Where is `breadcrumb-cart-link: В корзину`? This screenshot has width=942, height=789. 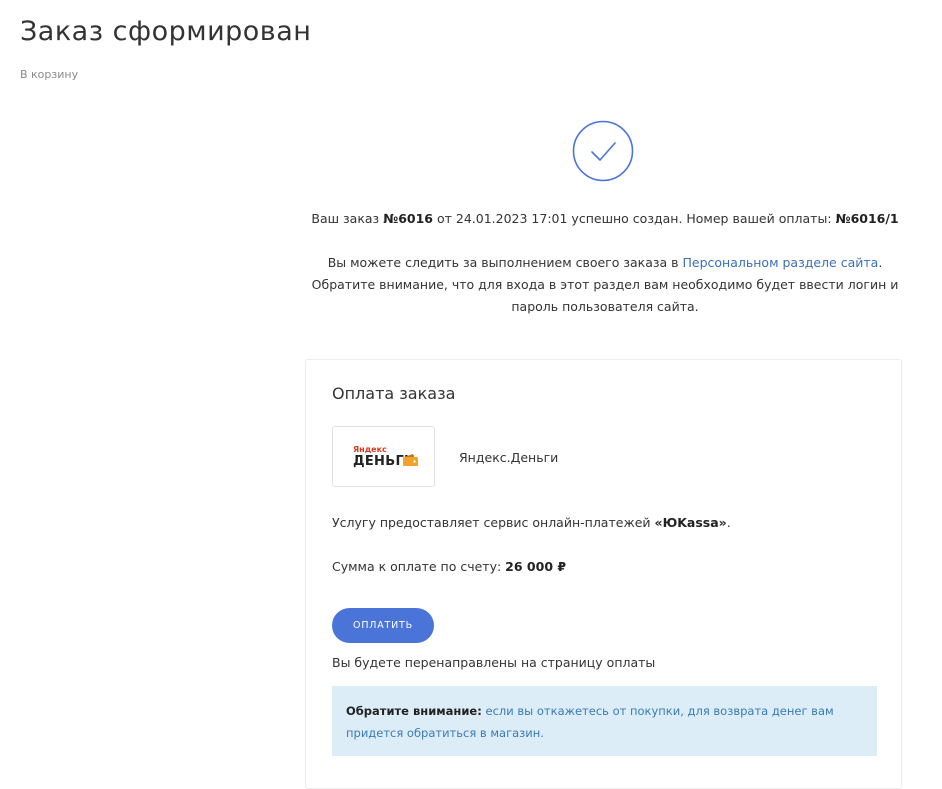 breadcrumb-cart-link: В корзину is located at coordinates (49, 74).